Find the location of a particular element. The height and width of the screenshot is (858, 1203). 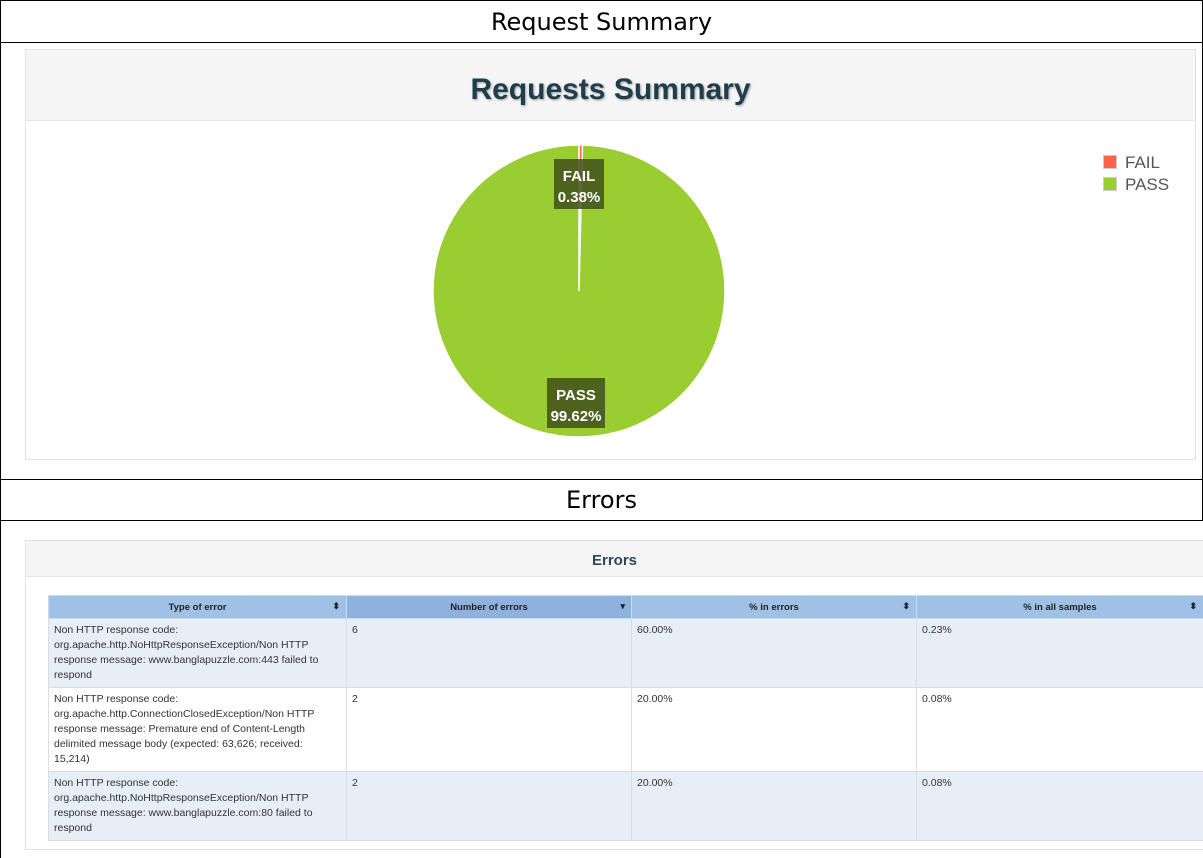

pie-label-name: FAIL is located at coordinates (579, 176).